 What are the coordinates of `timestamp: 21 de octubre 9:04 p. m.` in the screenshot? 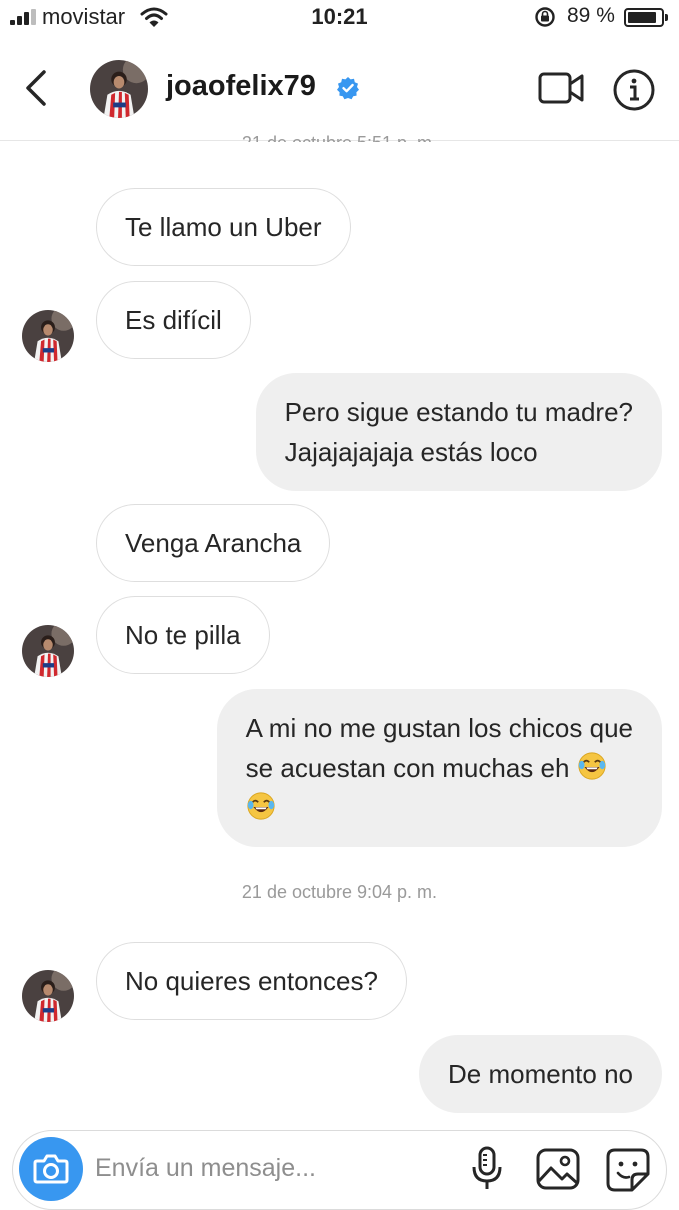 It's located at (339, 892).